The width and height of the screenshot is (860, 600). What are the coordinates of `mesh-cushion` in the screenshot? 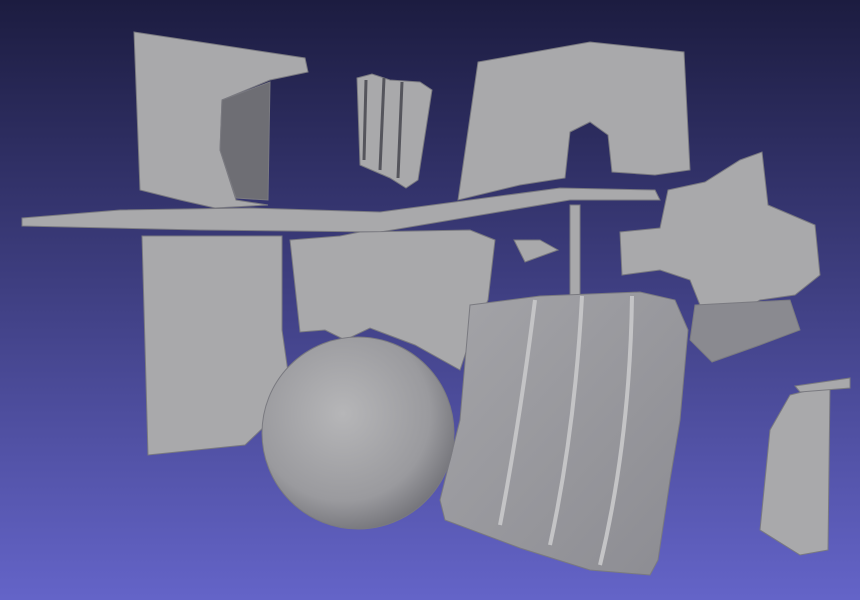 It's located at (564, 433).